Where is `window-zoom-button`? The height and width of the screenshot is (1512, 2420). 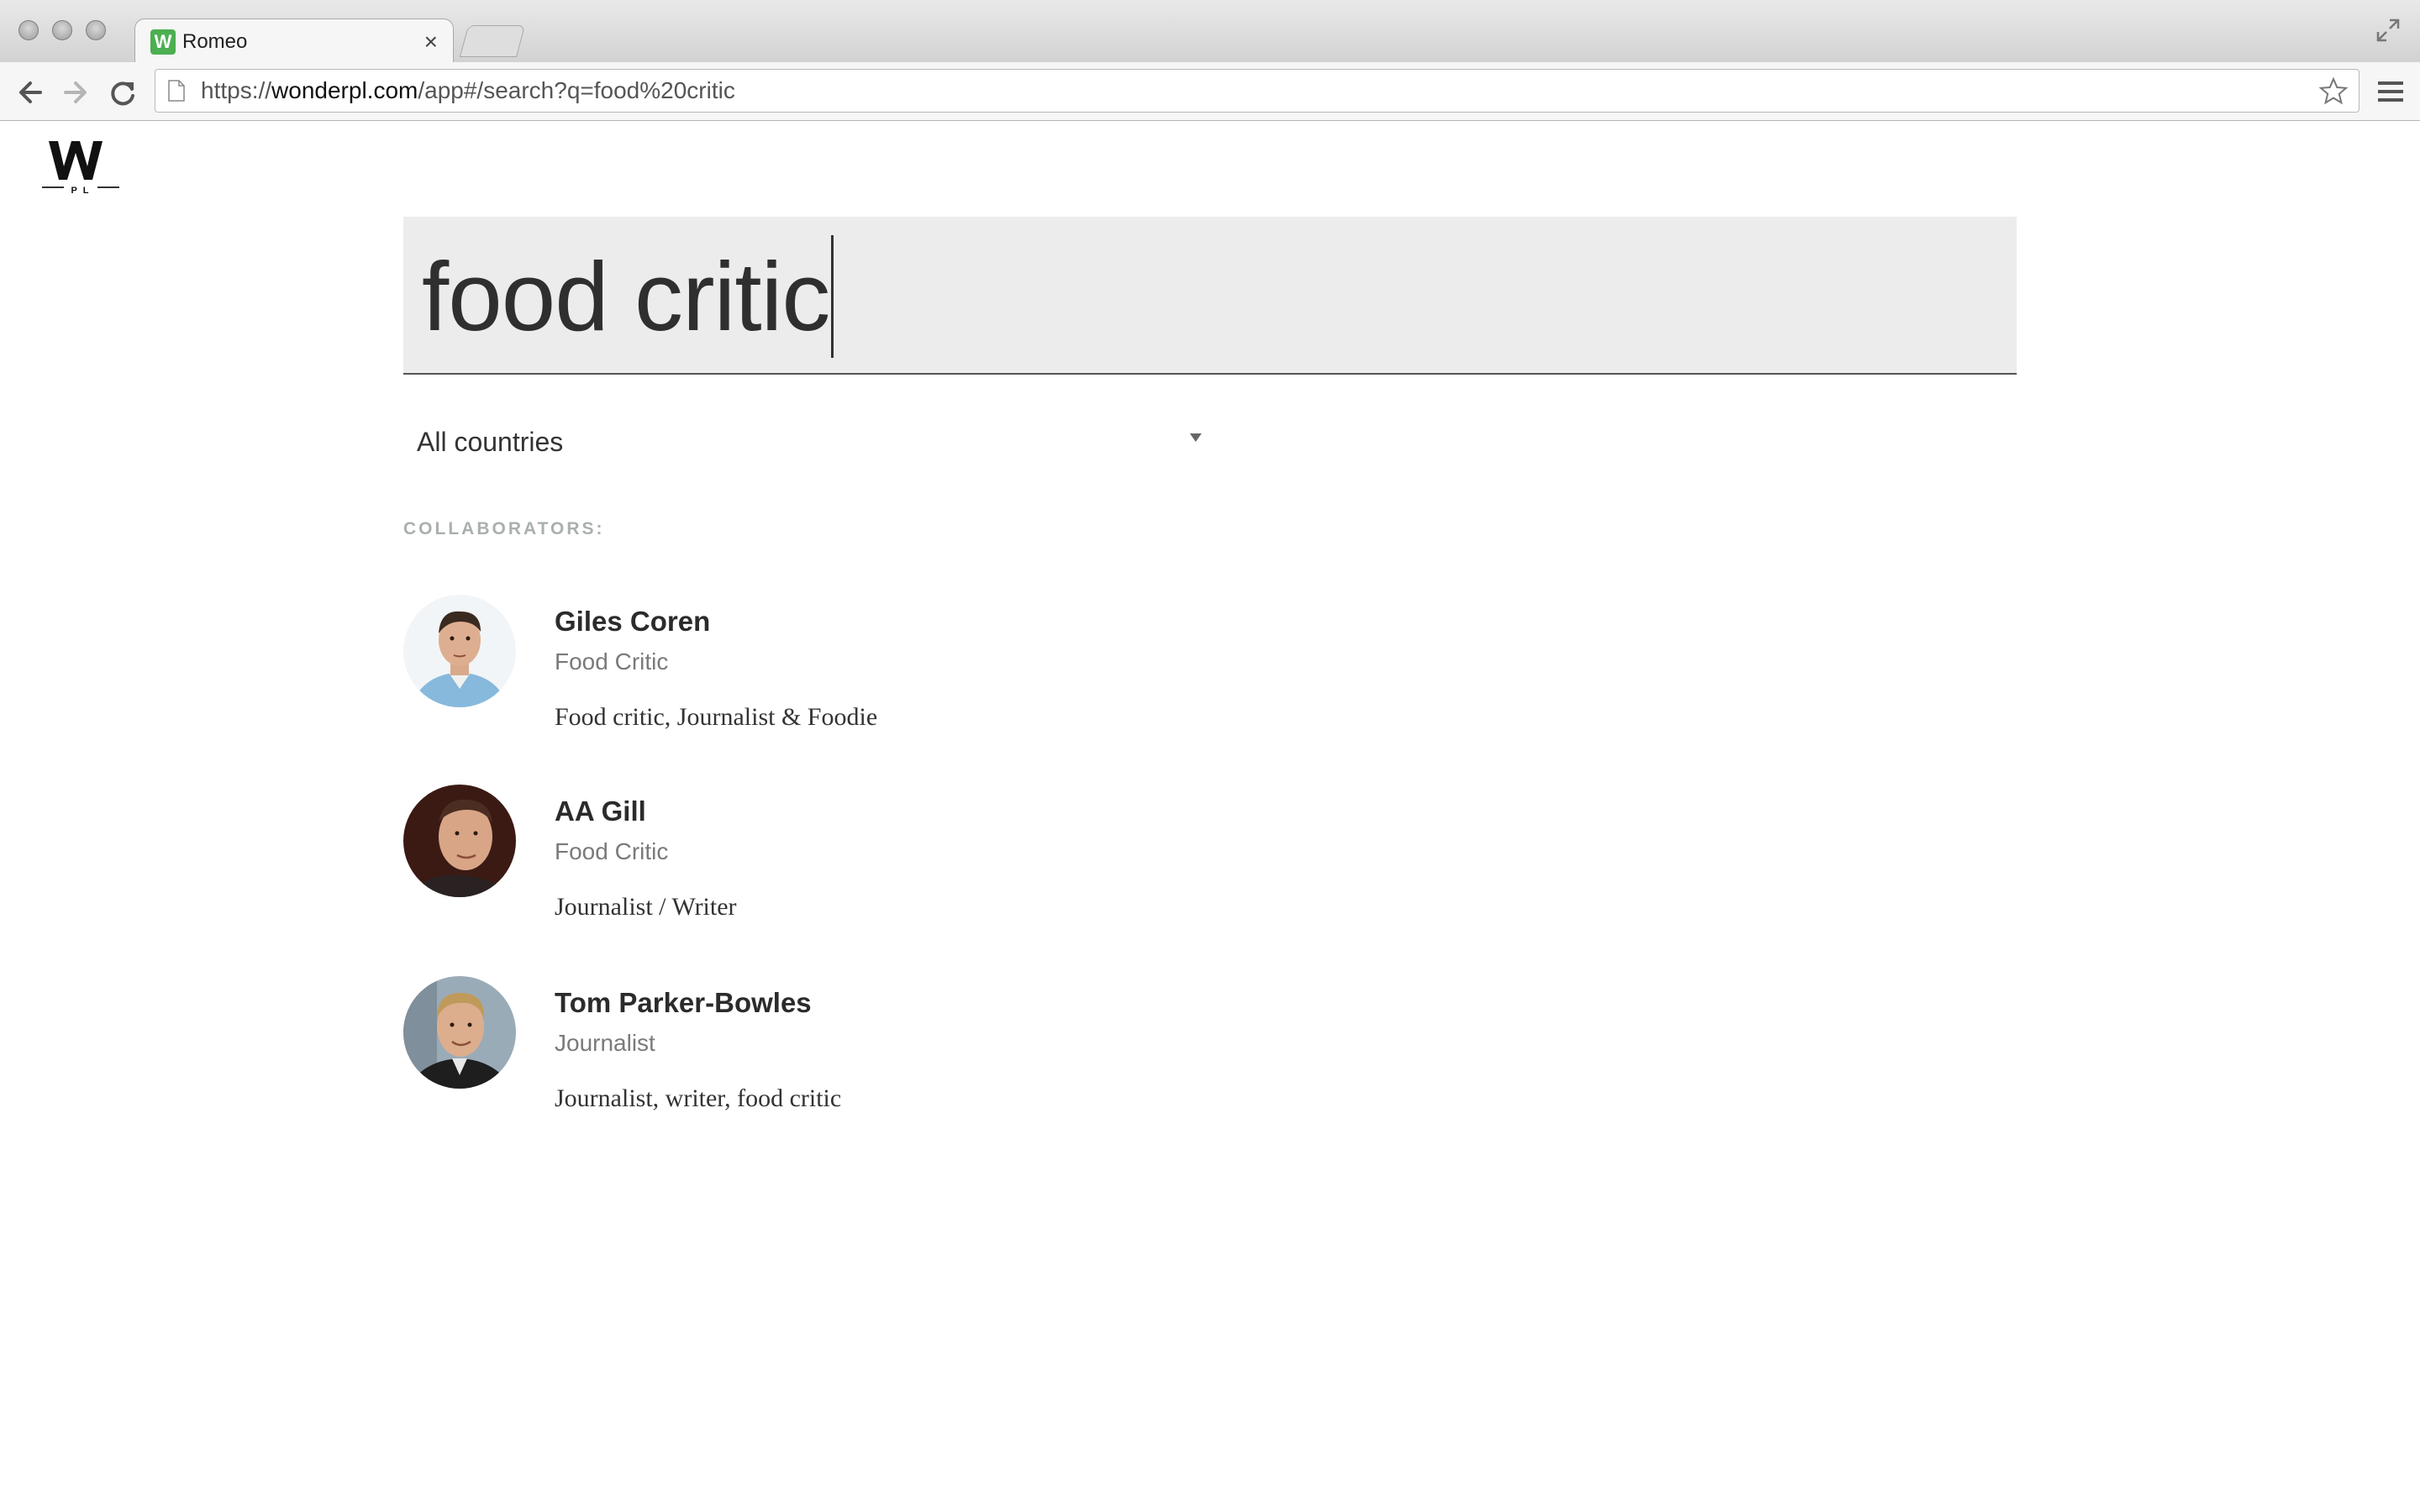
window-zoom-button is located at coordinates (96, 30).